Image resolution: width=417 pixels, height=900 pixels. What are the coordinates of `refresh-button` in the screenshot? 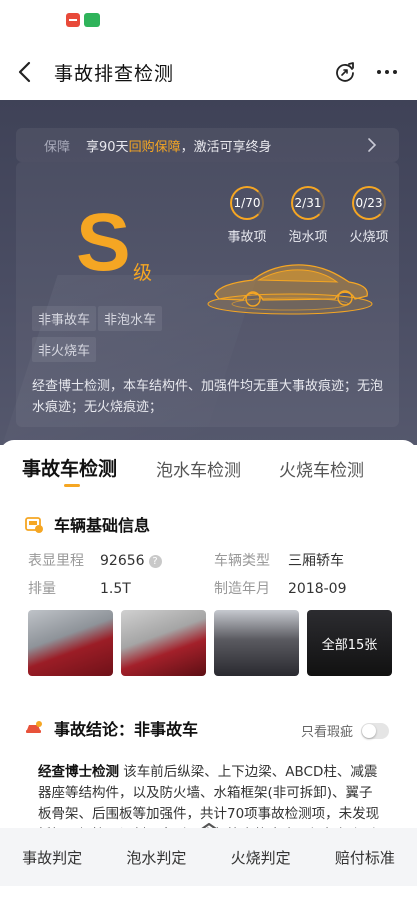 It's located at (345, 72).